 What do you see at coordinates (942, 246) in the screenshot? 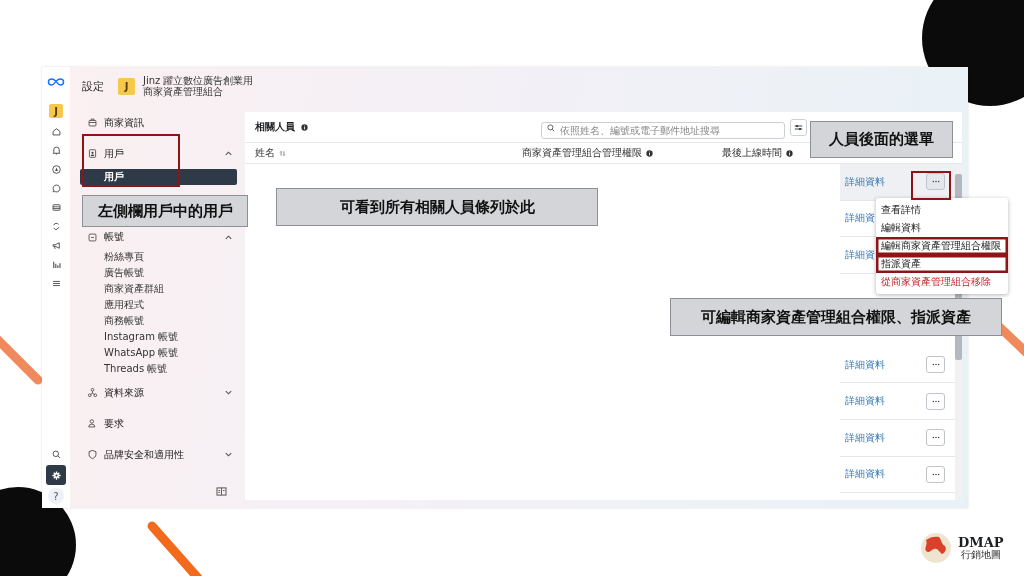
I see `menu-item: 編輯商家資產管理組合權限` at bounding box center [942, 246].